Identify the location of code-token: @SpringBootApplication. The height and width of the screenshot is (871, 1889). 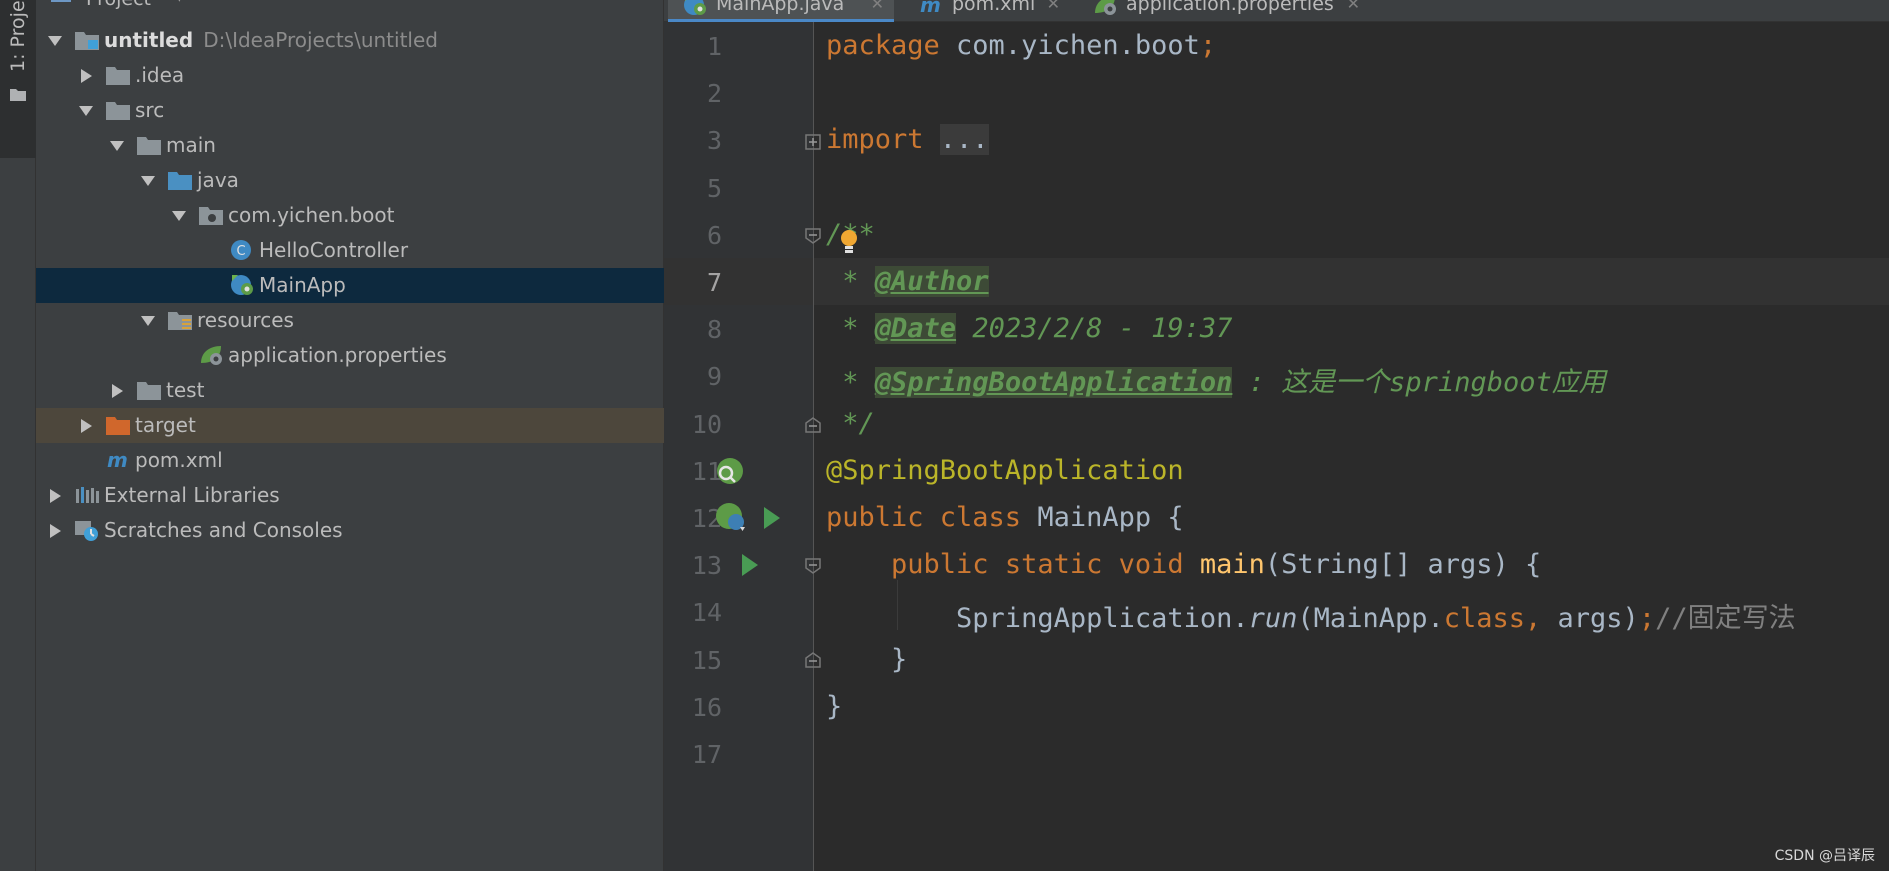
(1053, 383).